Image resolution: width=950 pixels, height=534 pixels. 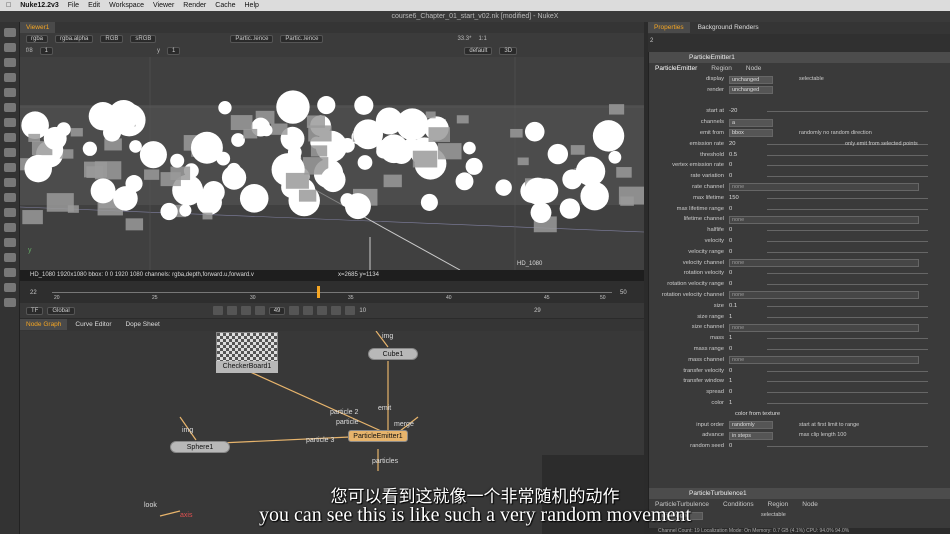 I want to click on menu-edit: Edit, so click(x=94, y=5).